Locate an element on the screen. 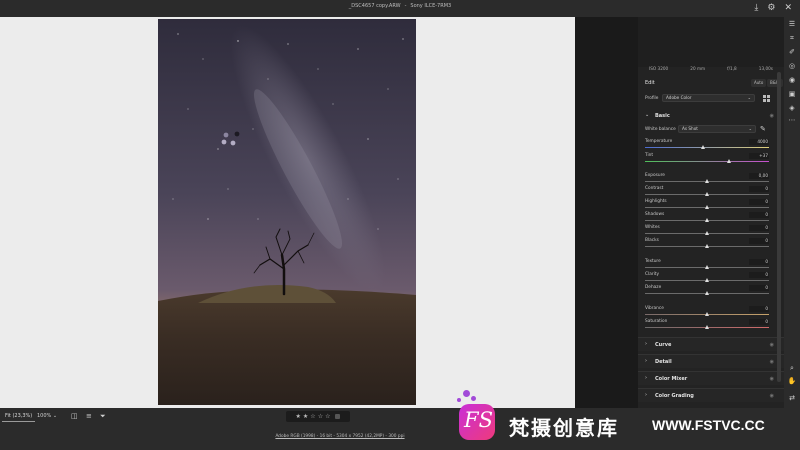 The image size is (800, 450). white-balance-row: White balance As Shot ⌄ ✎ is located at coordinates (711, 130).